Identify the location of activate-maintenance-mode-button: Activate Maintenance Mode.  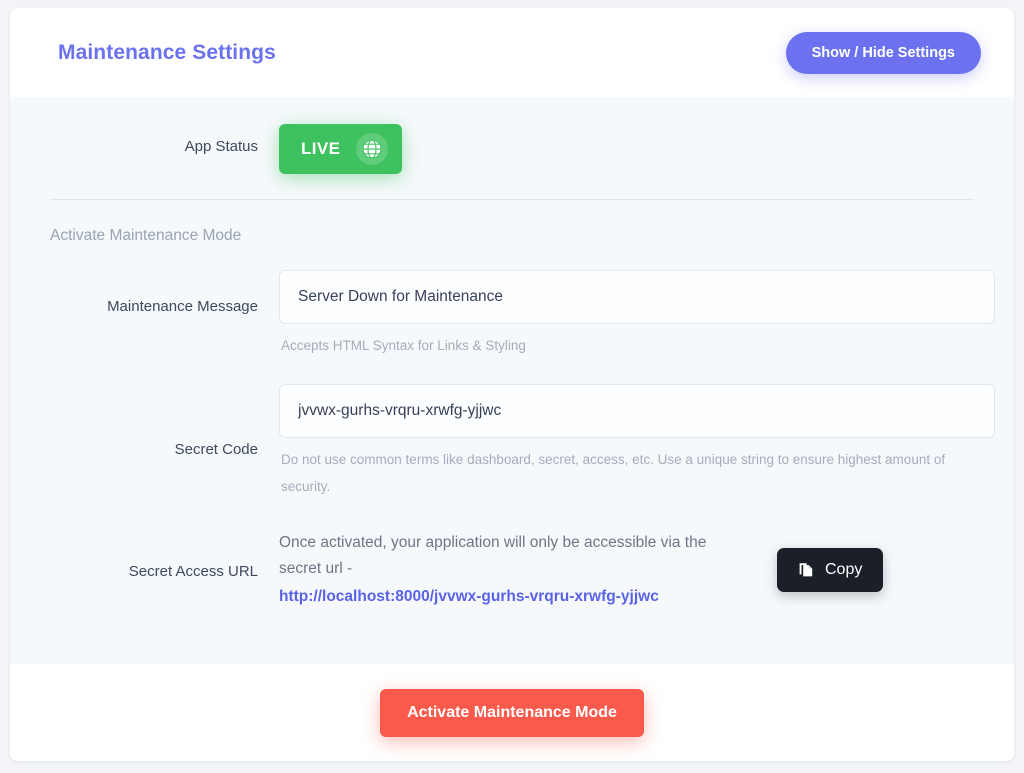
(512, 712).